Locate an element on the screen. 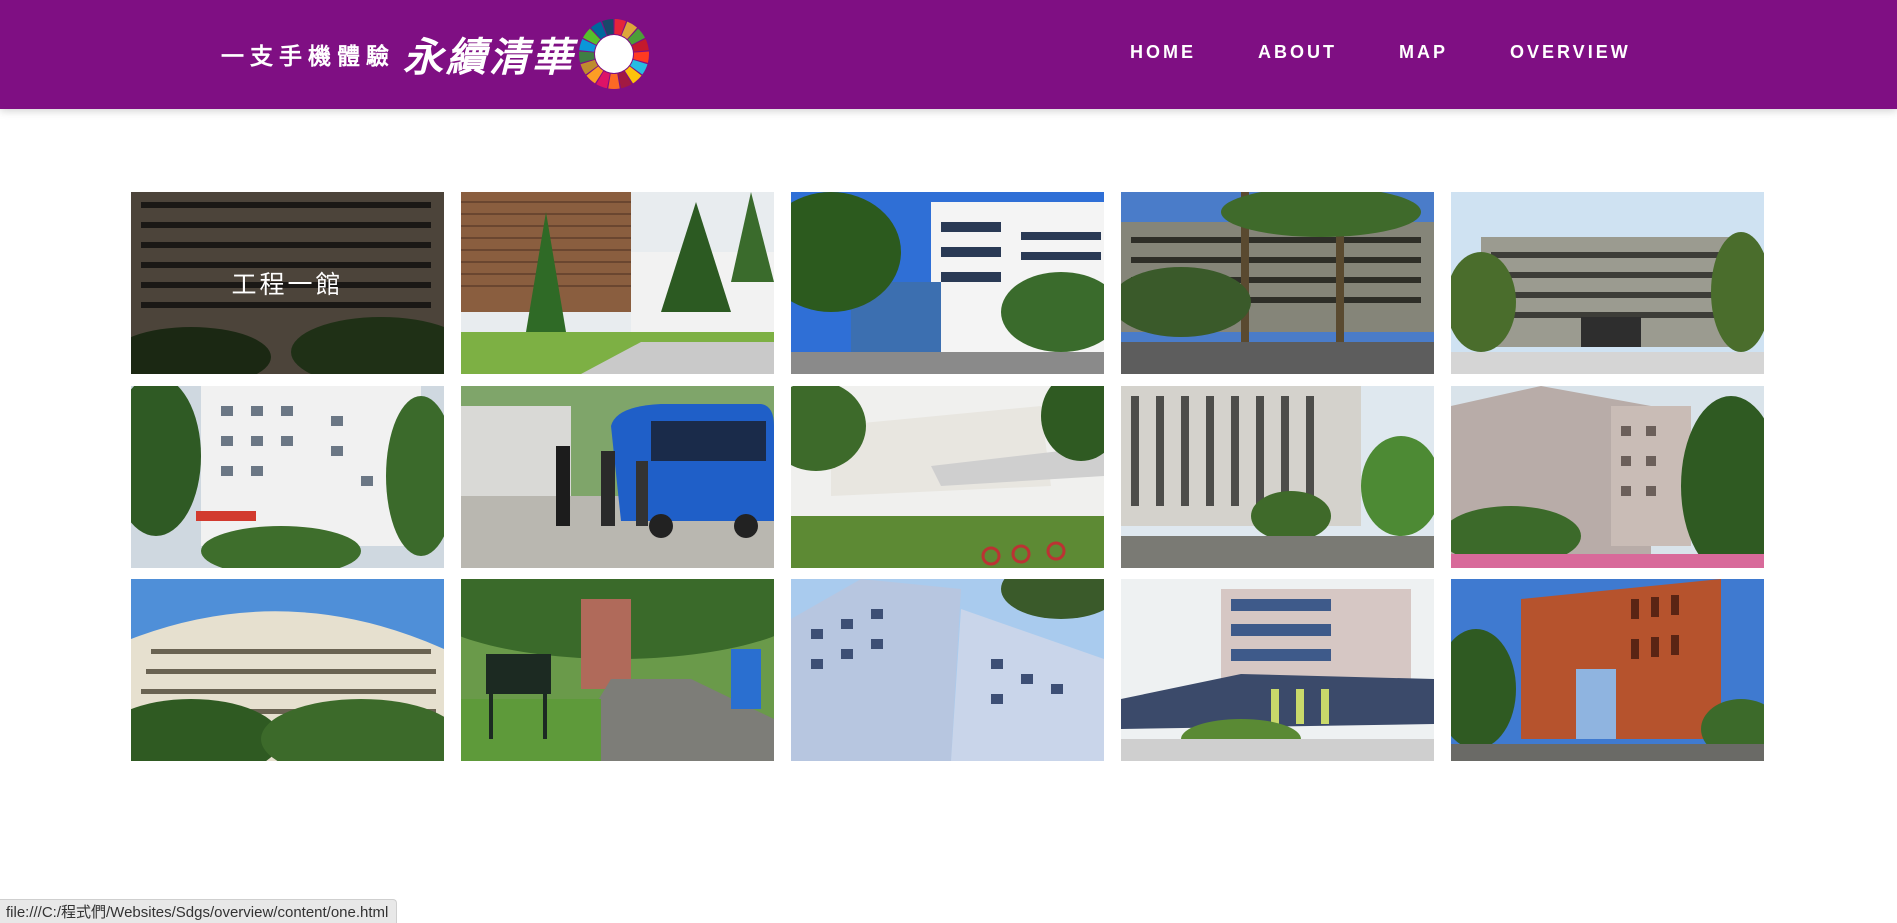 This screenshot has width=1897, height=923. tile-caption: 工程一館 is located at coordinates (287, 284).